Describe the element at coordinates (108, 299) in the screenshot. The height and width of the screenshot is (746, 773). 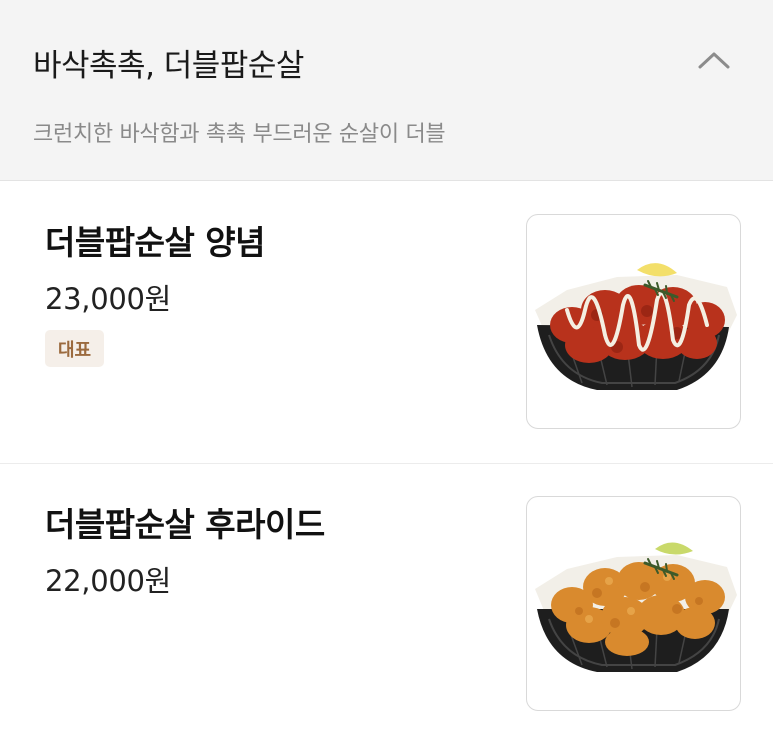
I see `menu-item-price: 23,000원` at that location.